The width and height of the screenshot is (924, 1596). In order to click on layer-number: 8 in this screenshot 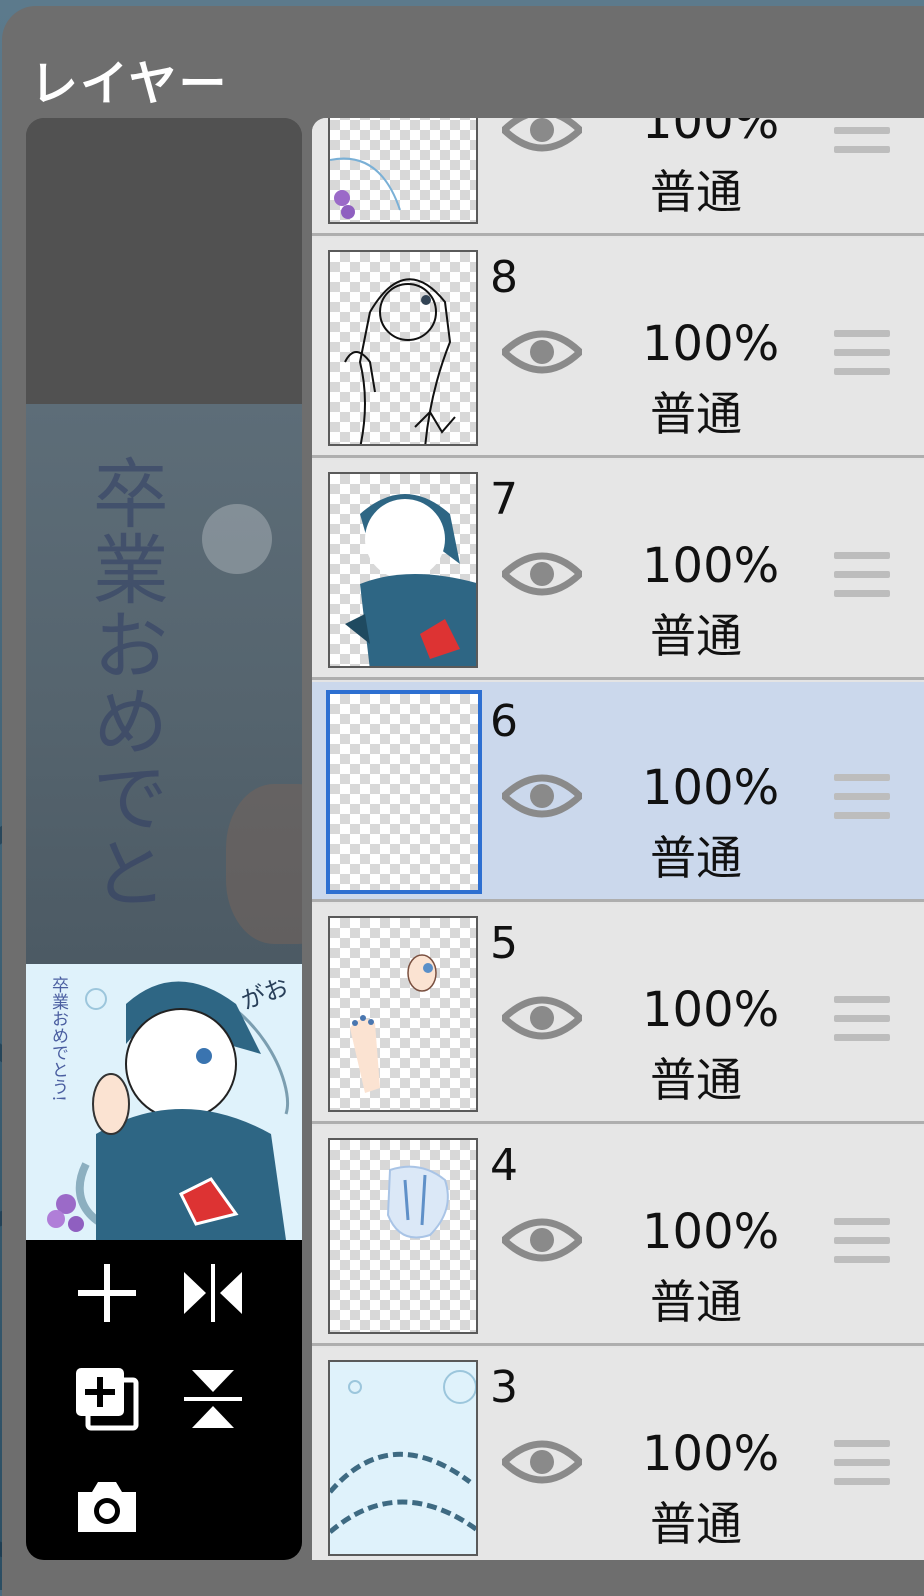, I will do `click(504, 277)`.